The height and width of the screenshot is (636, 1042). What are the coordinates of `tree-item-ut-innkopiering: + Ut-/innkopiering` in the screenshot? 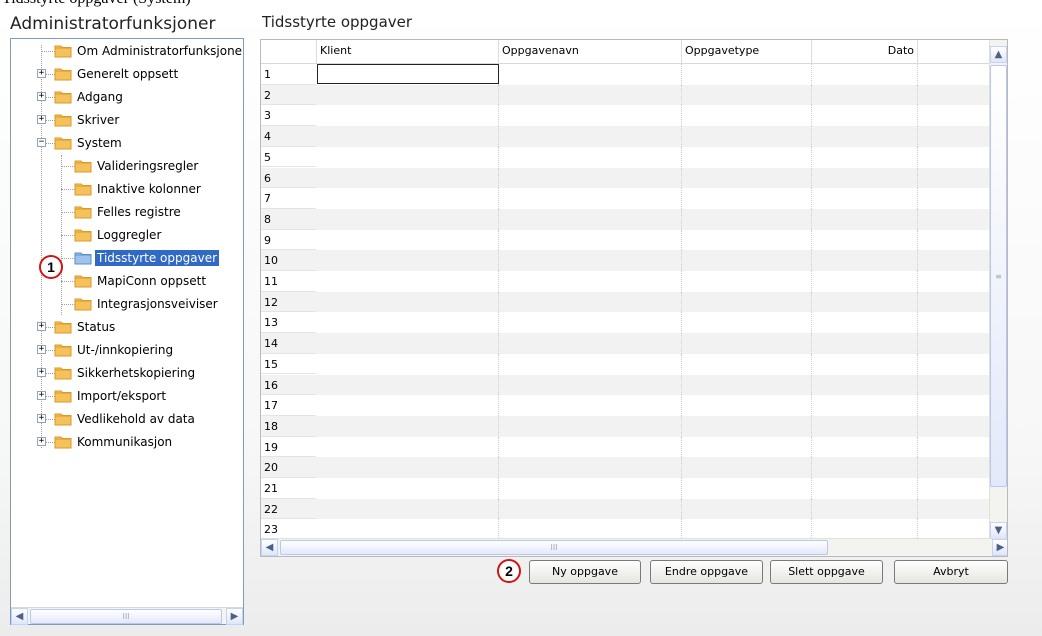 It's located at (127, 350).